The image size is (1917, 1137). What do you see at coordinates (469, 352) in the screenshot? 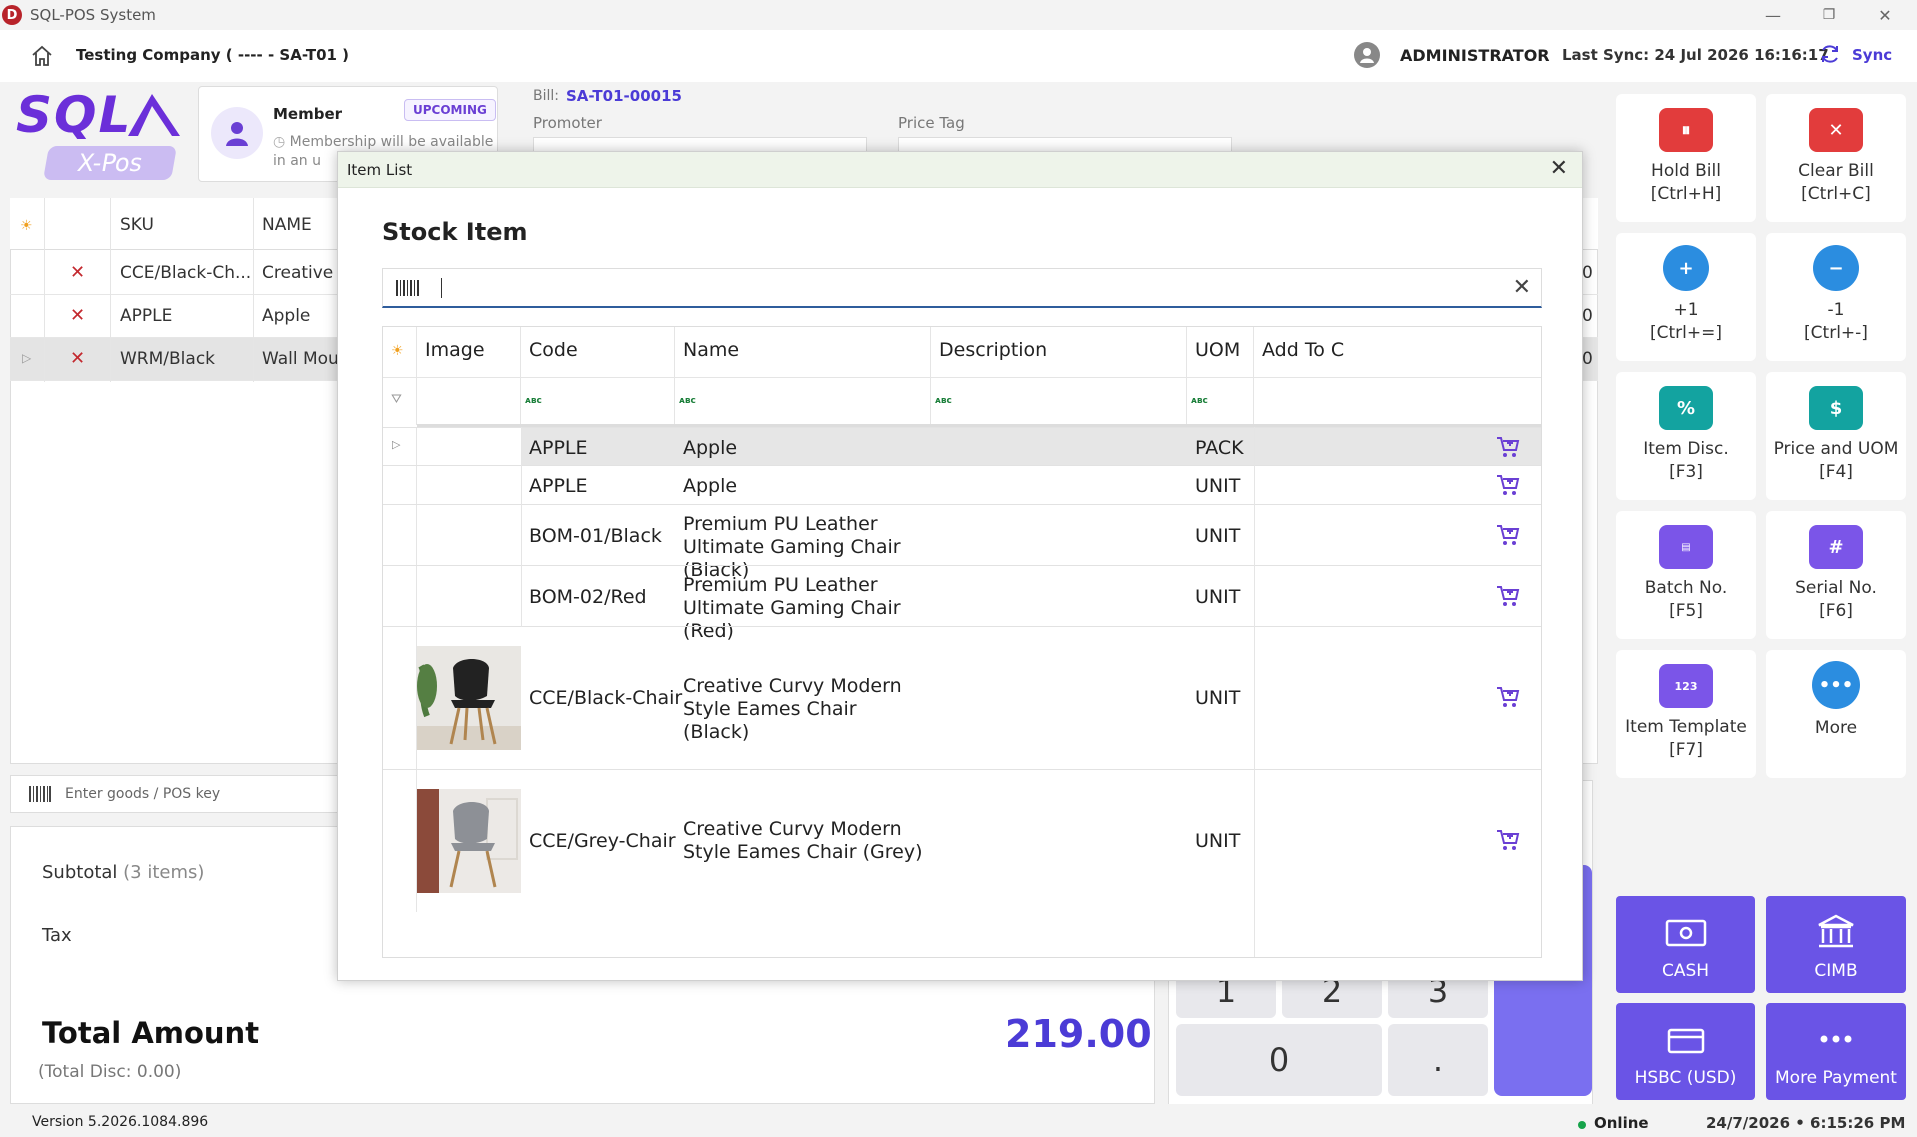
I see `column-image: Image` at bounding box center [469, 352].